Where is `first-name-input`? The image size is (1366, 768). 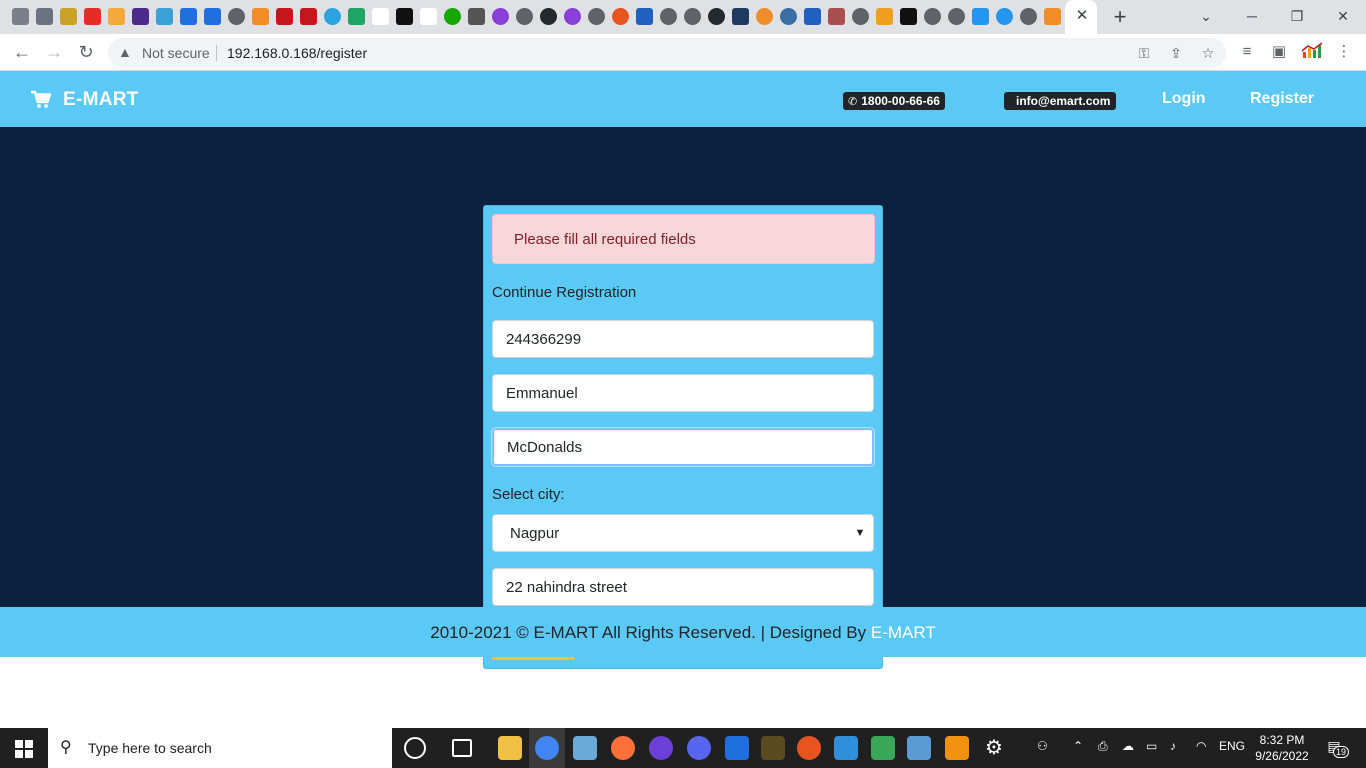 first-name-input is located at coordinates (683, 393).